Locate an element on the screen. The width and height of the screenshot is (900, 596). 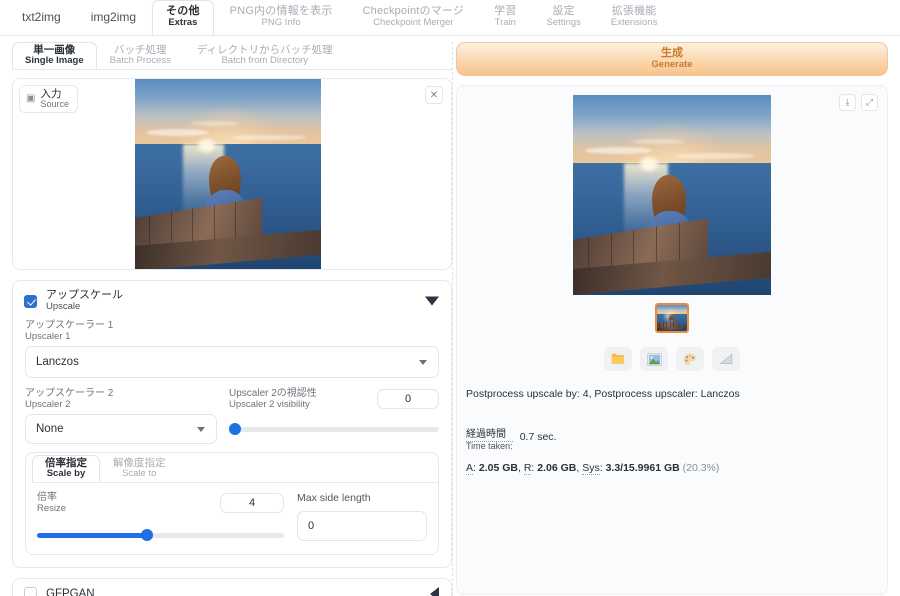
tab-extras-label-en: Extras is located at coordinates (183, 23).